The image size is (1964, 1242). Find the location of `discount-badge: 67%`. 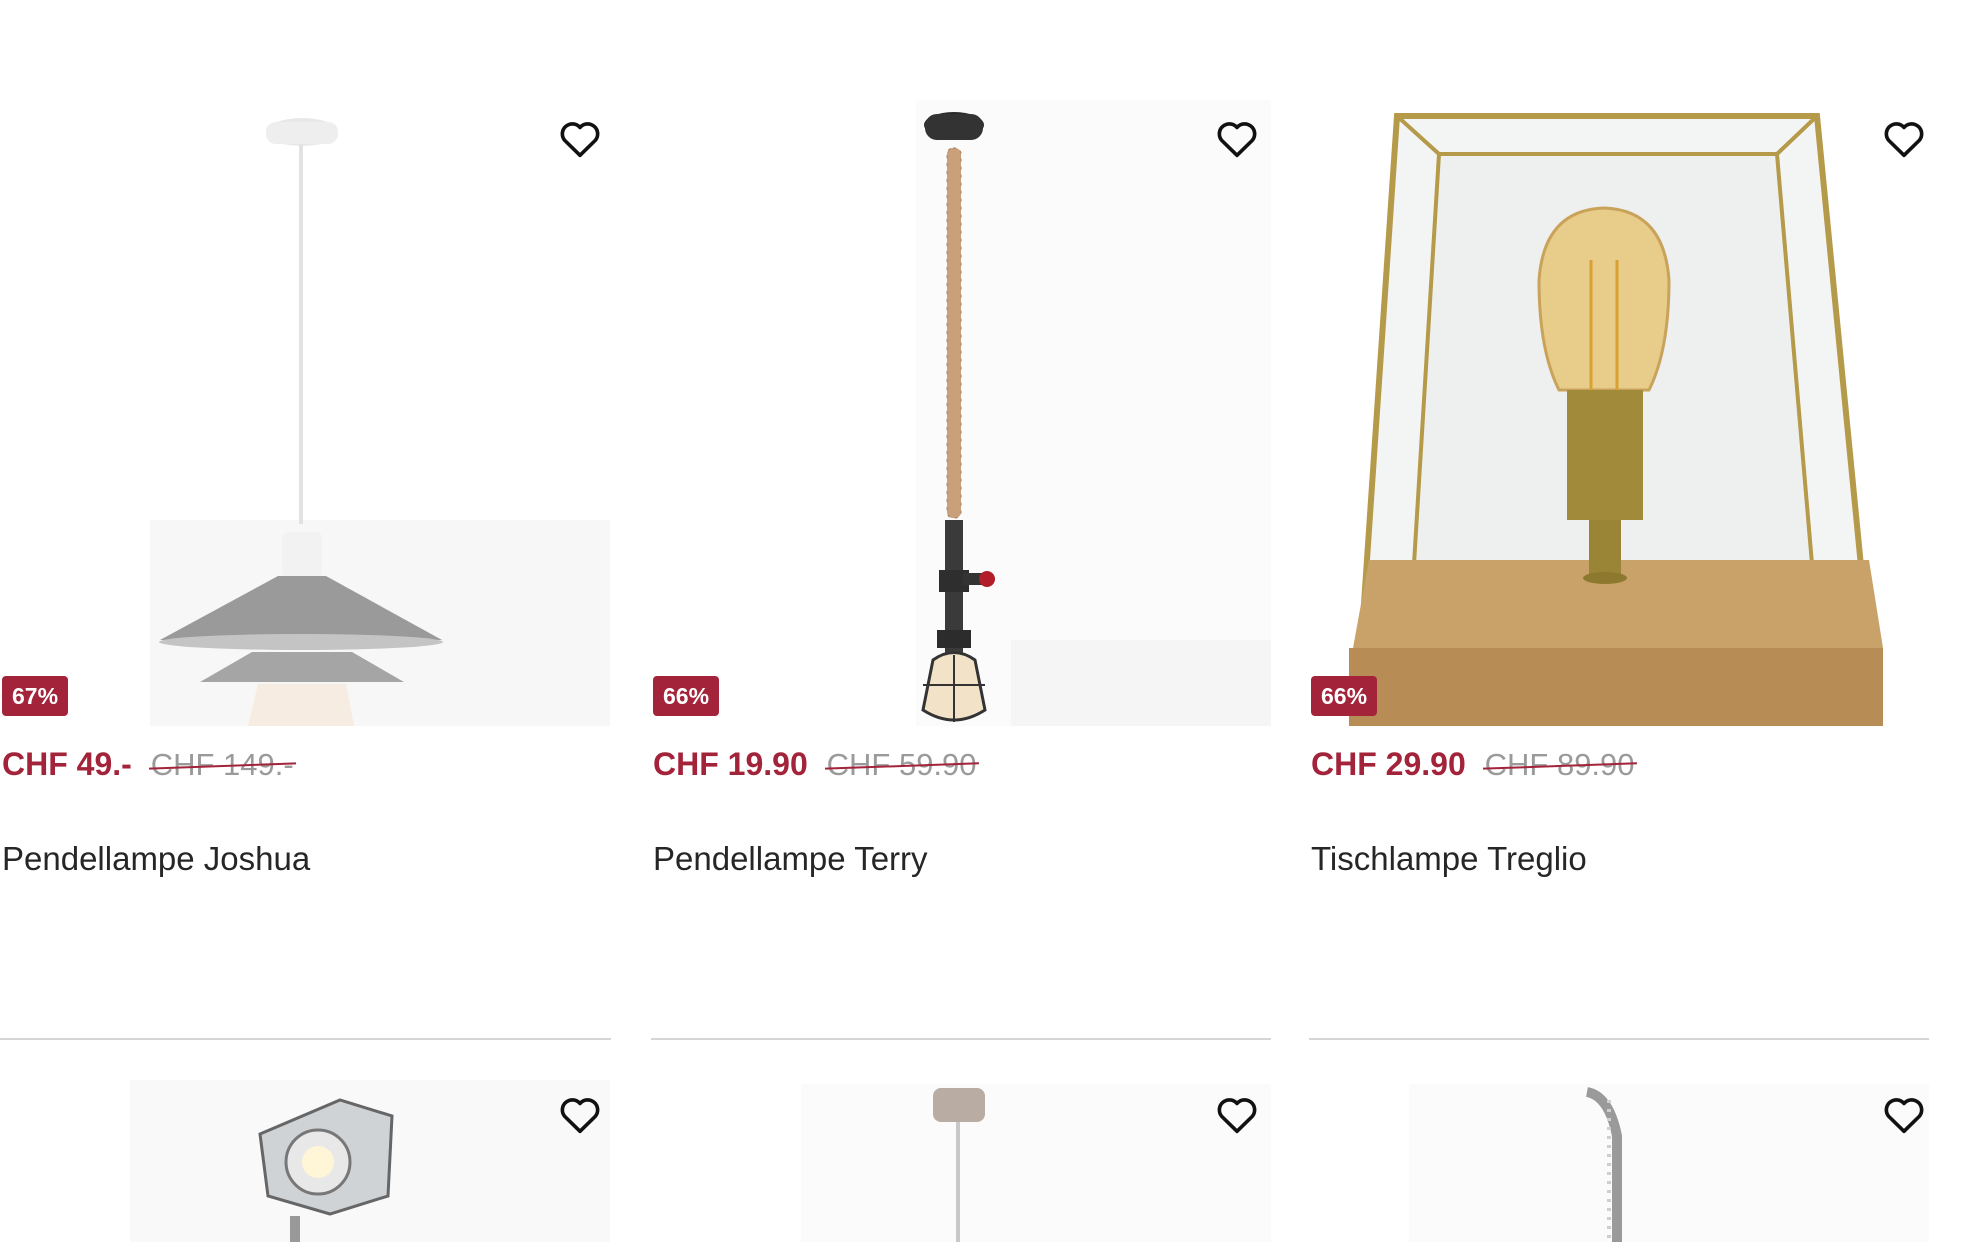

discount-badge: 67% is located at coordinates (35, 696).